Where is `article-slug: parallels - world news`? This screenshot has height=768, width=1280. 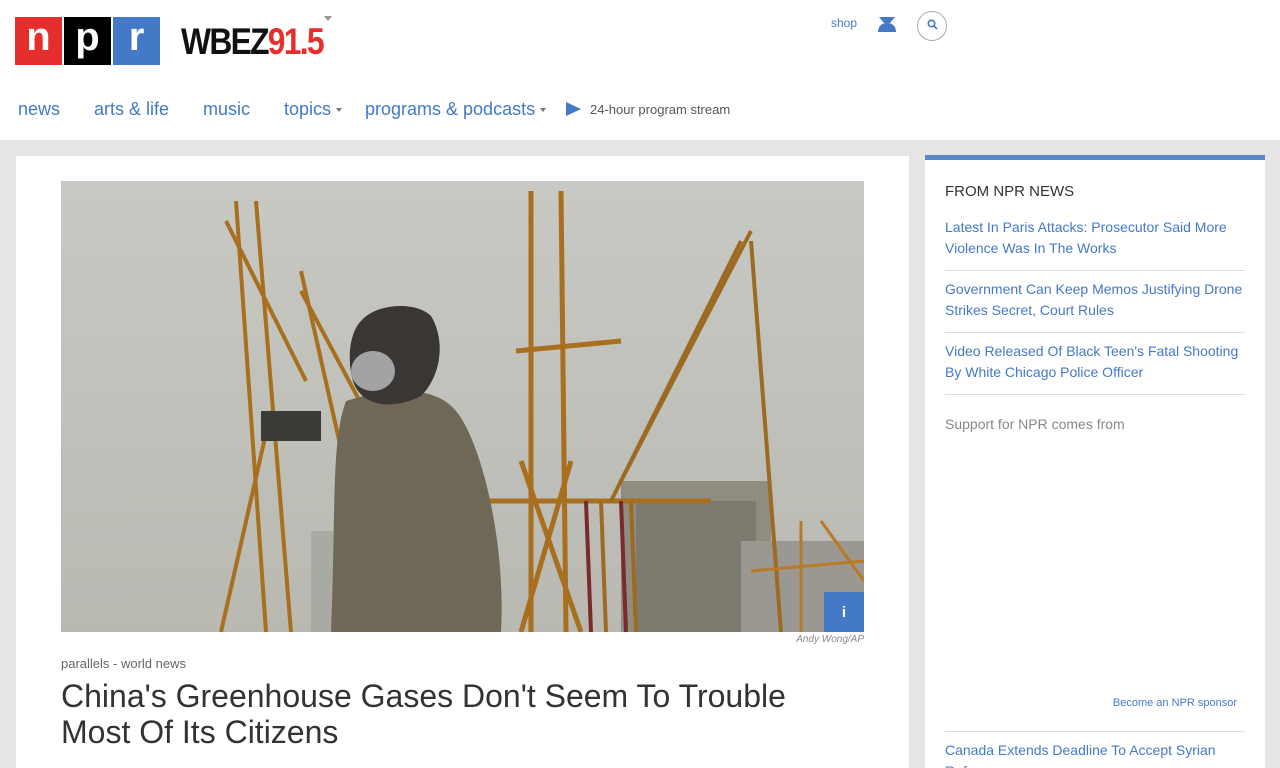 article-slug: parallels - world news is located at coordinates (123, 663).